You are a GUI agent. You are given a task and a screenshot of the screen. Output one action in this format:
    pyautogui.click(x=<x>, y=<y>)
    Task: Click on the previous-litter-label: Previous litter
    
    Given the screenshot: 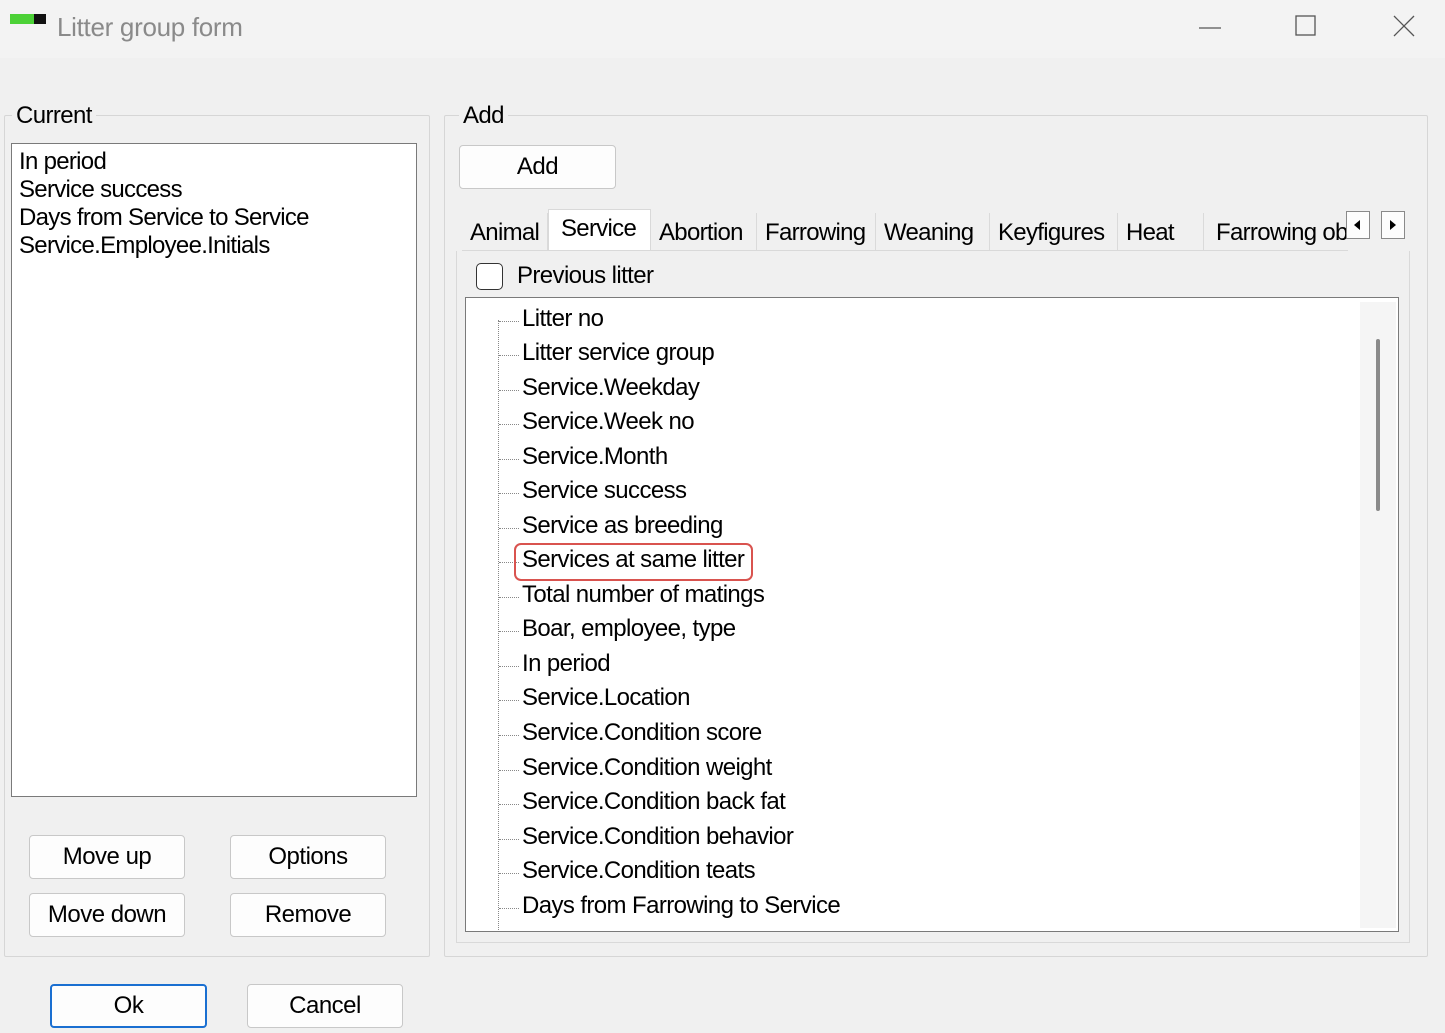 What is the action you would take?
    pyautogui.click(x=585, y=276)
    